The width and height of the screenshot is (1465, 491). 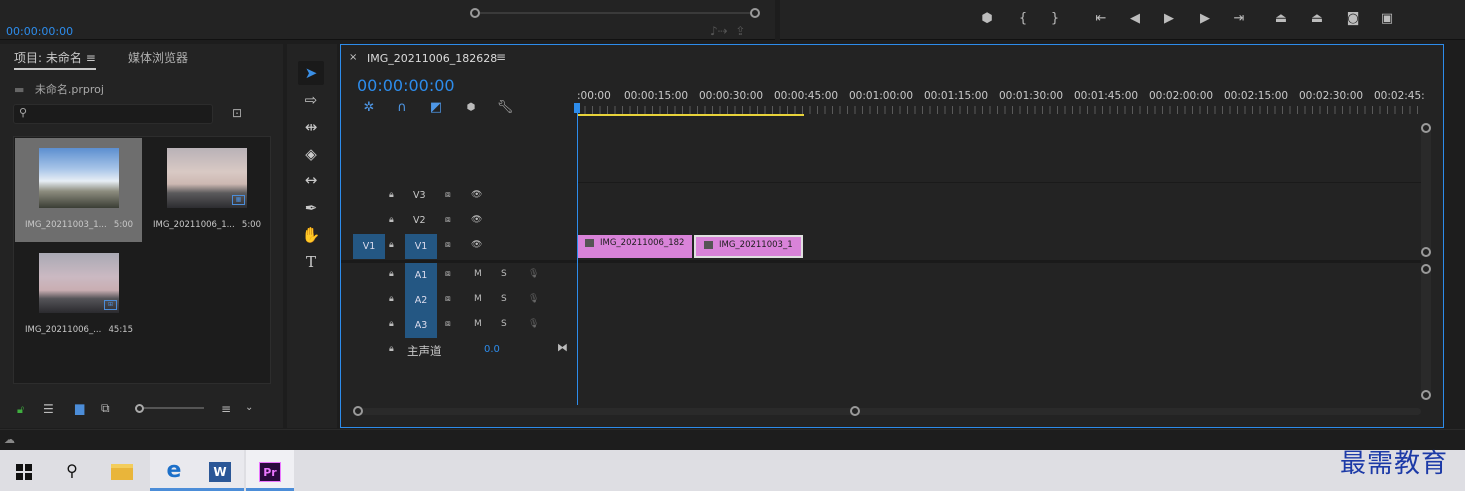 I want to click on pen-tool-icon: ✒, so click(x=311, y=208).